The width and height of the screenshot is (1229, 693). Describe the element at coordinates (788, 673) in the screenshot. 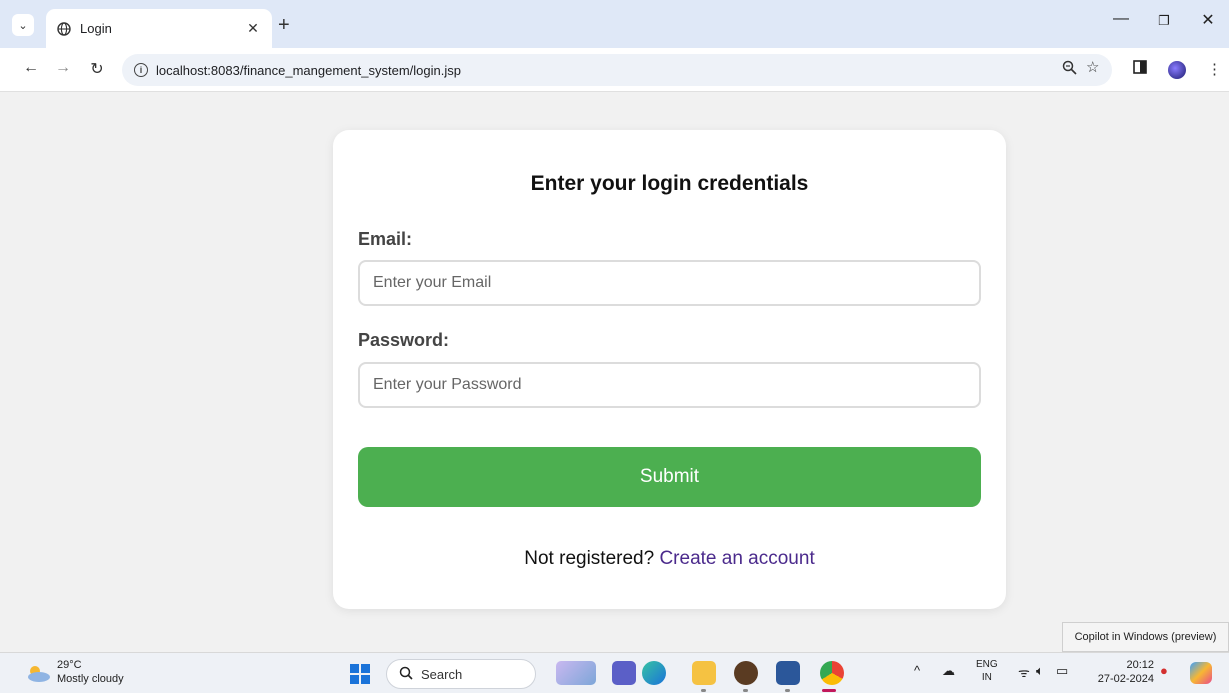

I see `word-icon` at that location.